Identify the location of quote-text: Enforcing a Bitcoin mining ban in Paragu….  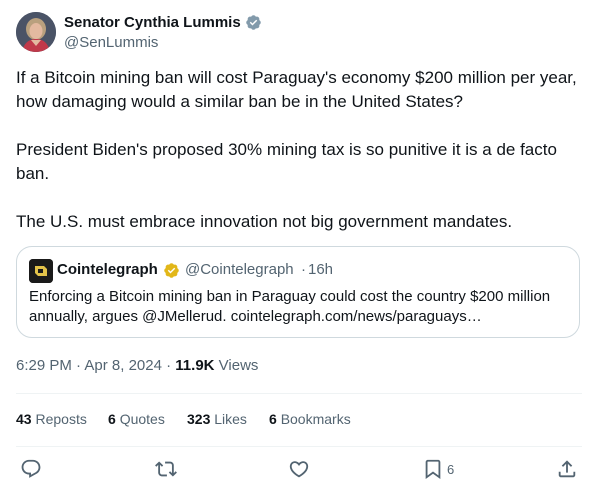
(290, 306).